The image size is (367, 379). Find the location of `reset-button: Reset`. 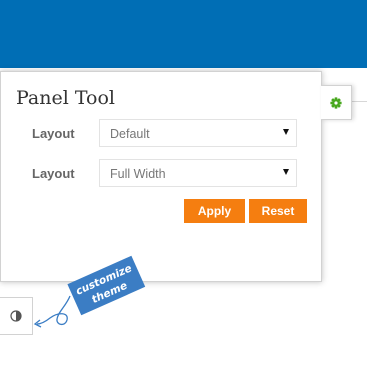

reset-button: Reset is located at coordinates (278, 211).